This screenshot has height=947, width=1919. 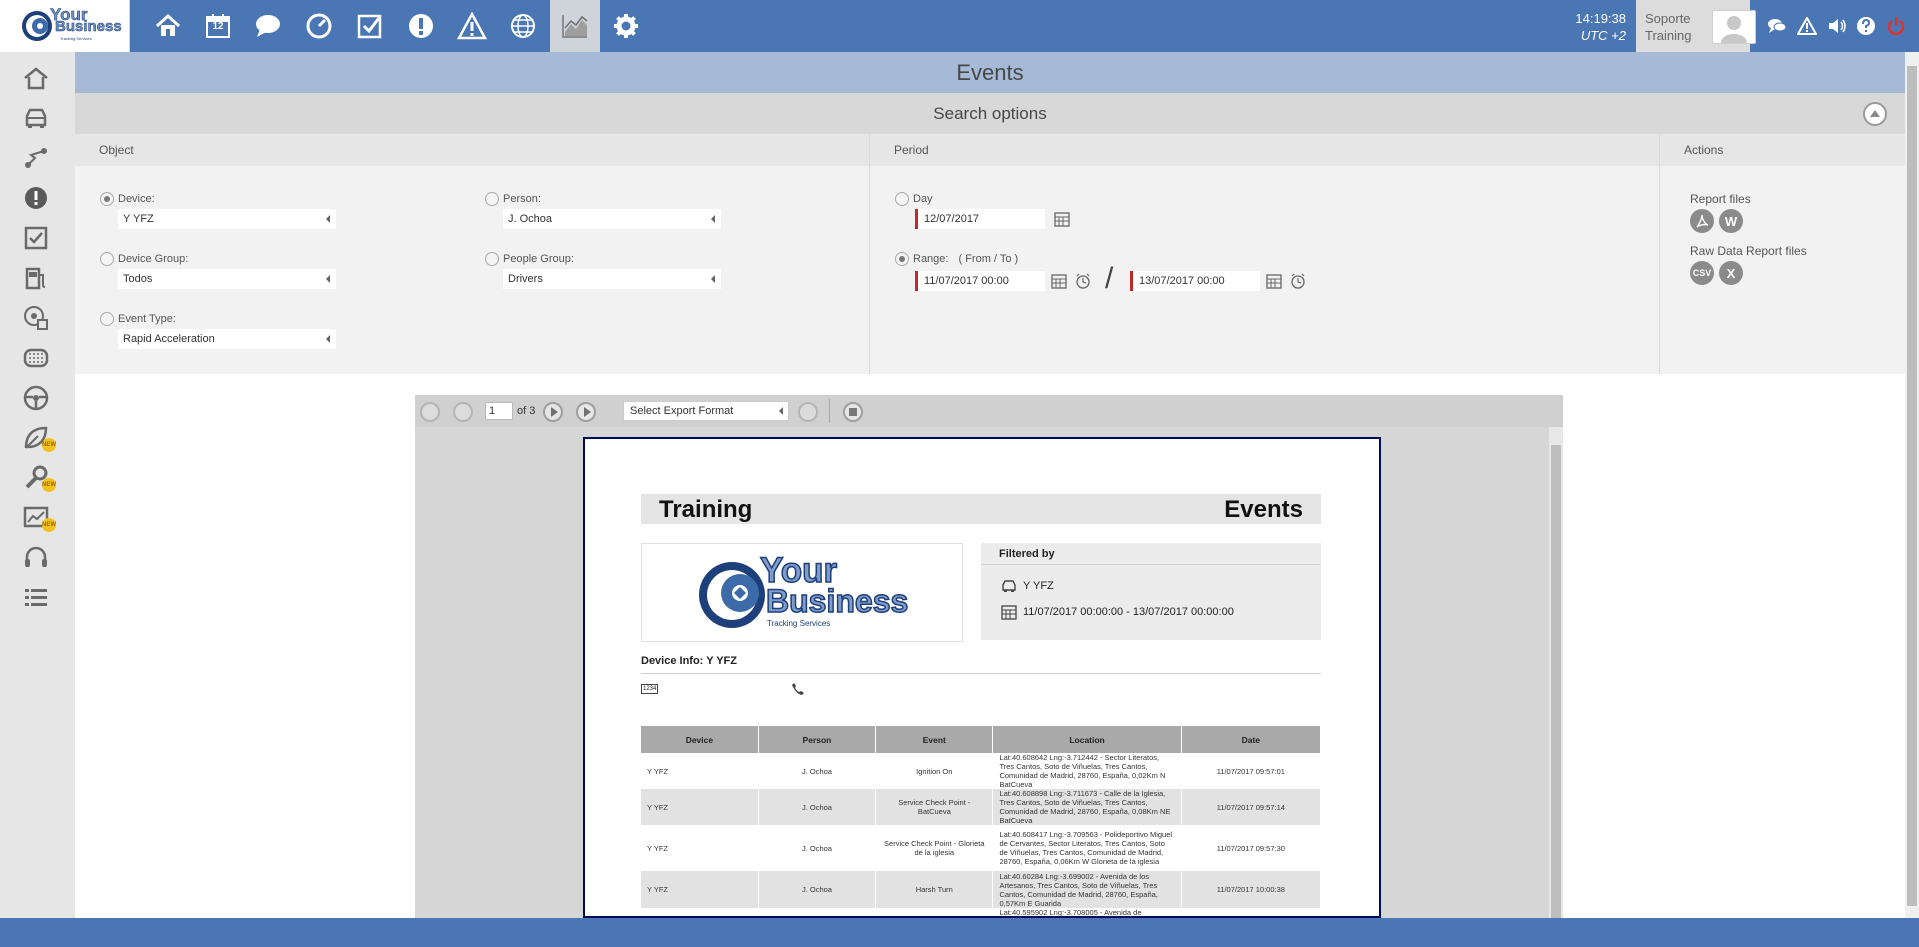 What do you see at coordinates (612, 279) in the screenshot?
I see `people-group-select: Drivers` at bounding box center [612, 279].